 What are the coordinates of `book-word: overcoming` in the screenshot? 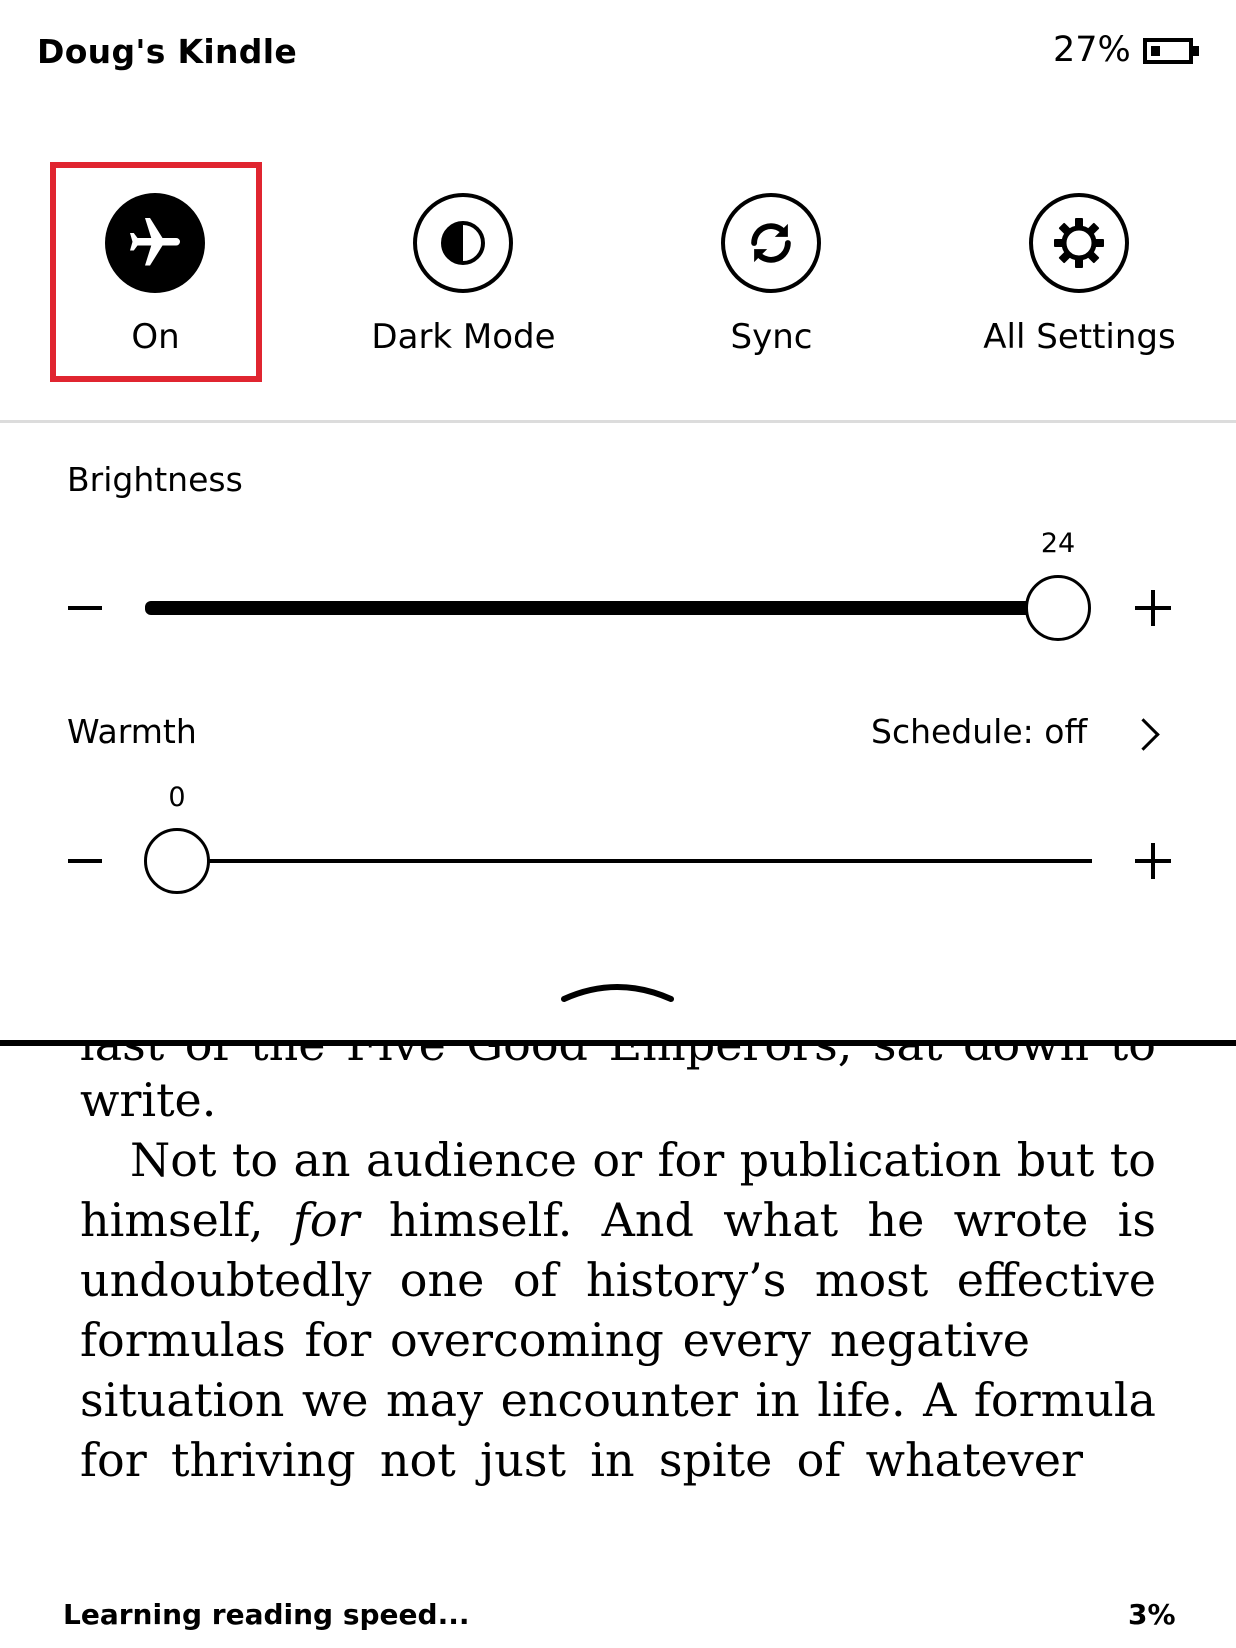 It's located at (527, 1340).